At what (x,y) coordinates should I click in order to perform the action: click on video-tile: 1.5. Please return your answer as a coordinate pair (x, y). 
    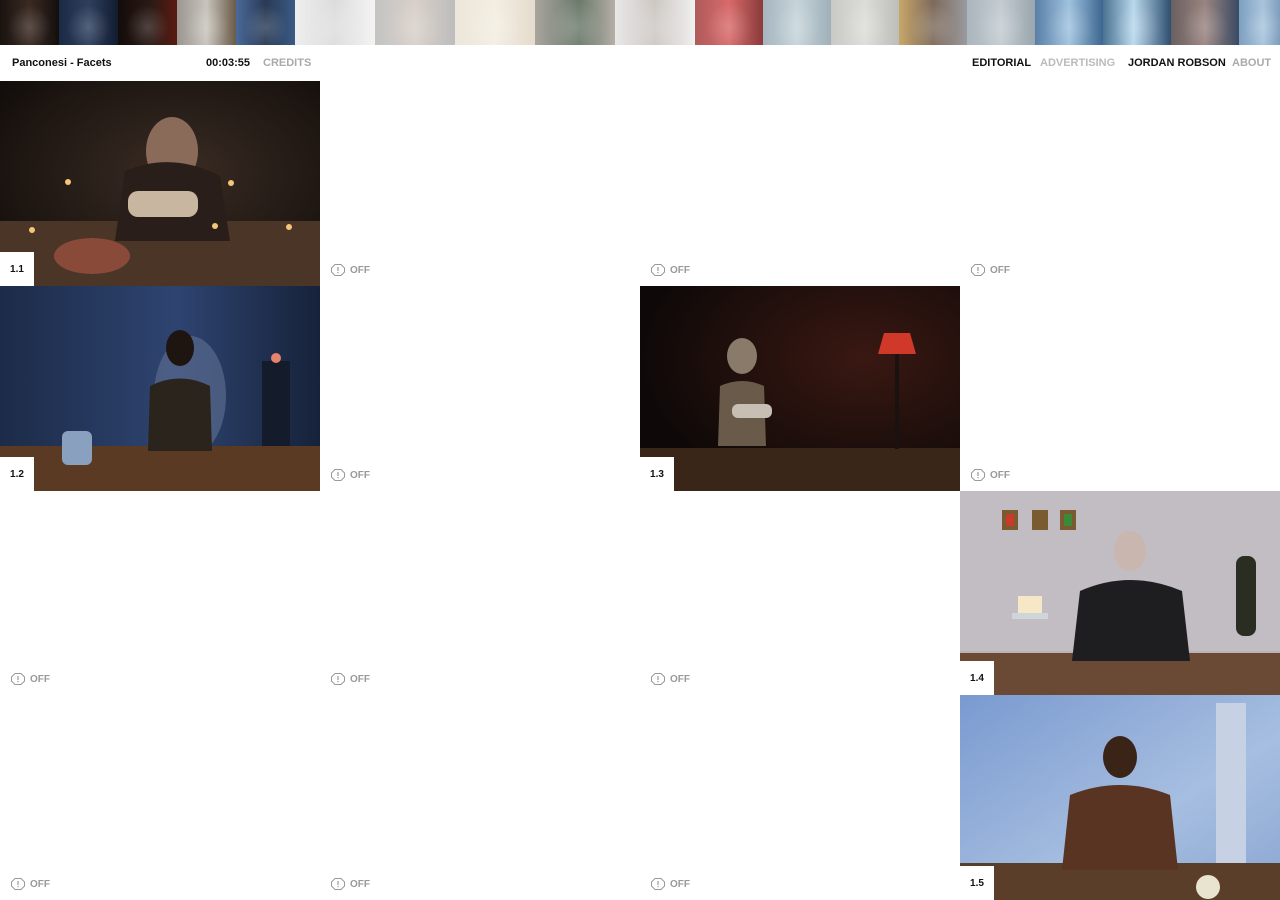
    Looking at the image, I should click on (1120, 797).